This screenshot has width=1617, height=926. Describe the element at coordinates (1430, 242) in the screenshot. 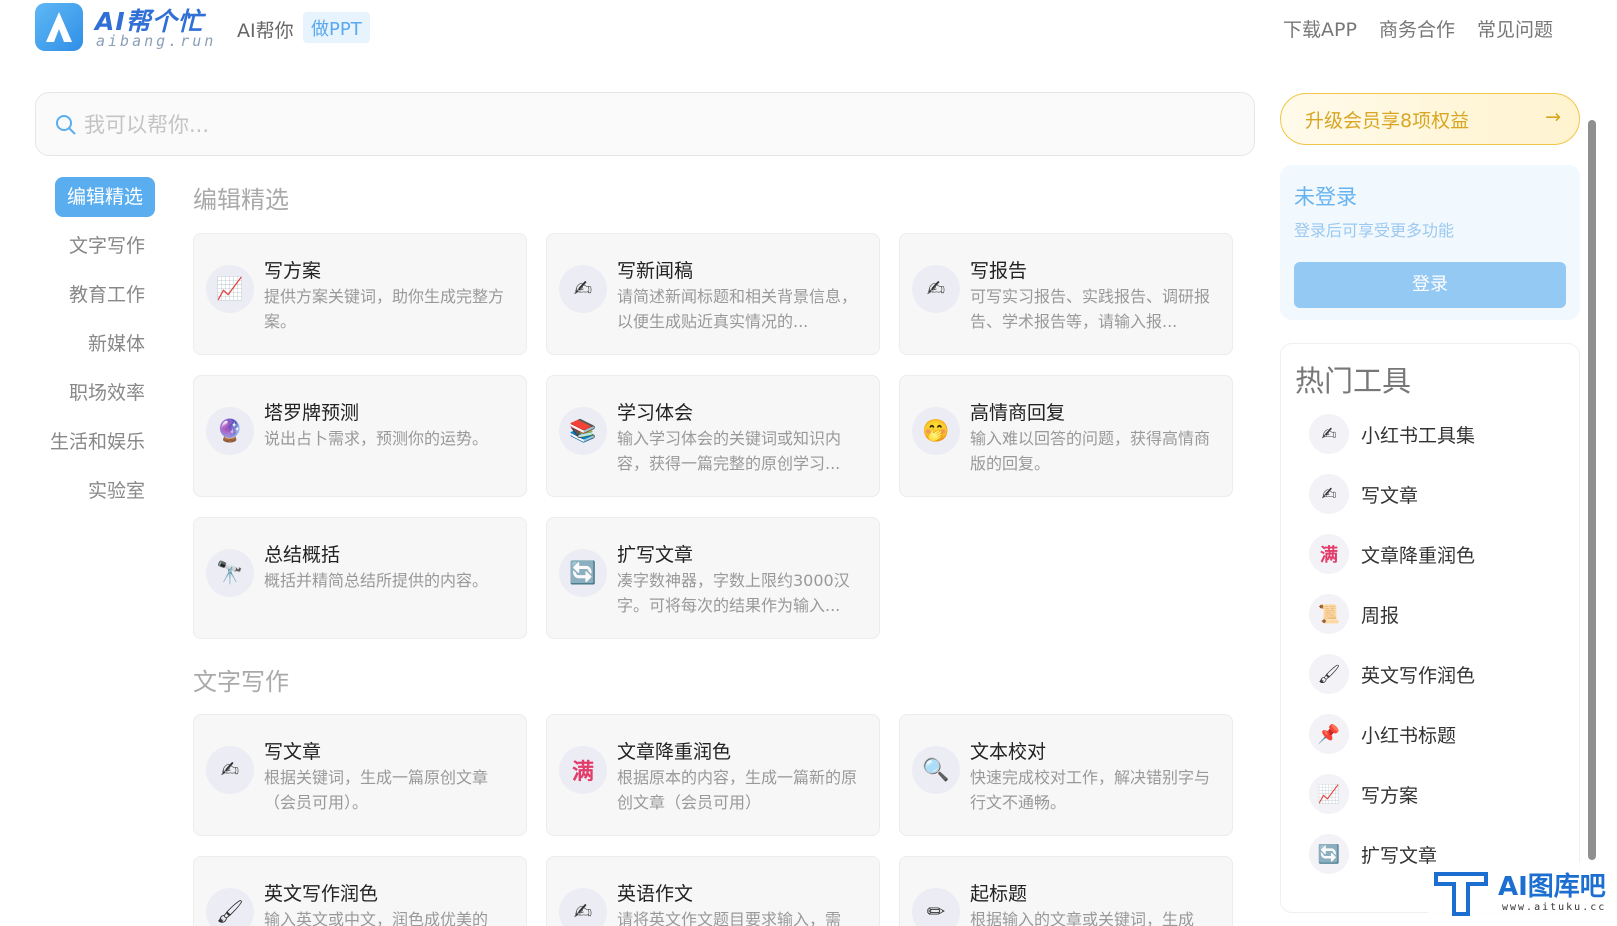

I see `login-panel: 未登录 登录后可享受更多功能 登录` at that location.